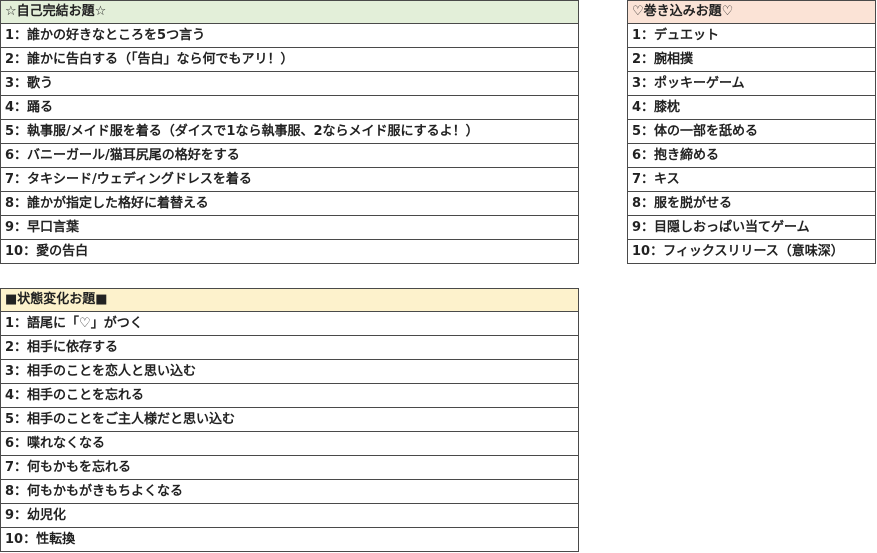 The width and height of the screenshot is (877, 553). What do you see at coordinates (289, 323) in the screenshot?
I see `table-row: 1：語尾に「♡」がつく` at bounding box center [289, 323].